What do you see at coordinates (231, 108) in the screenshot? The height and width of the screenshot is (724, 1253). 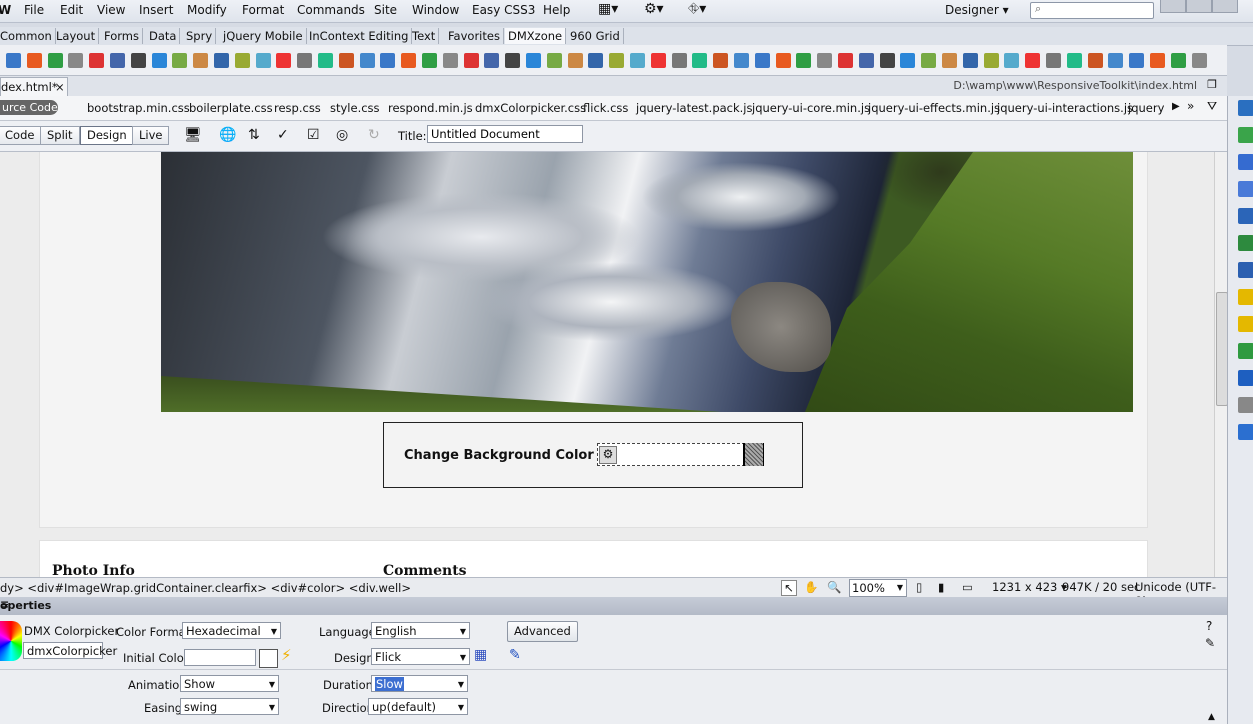 I see `related-file: boilerplate.css` at bounding box center [231, 108].